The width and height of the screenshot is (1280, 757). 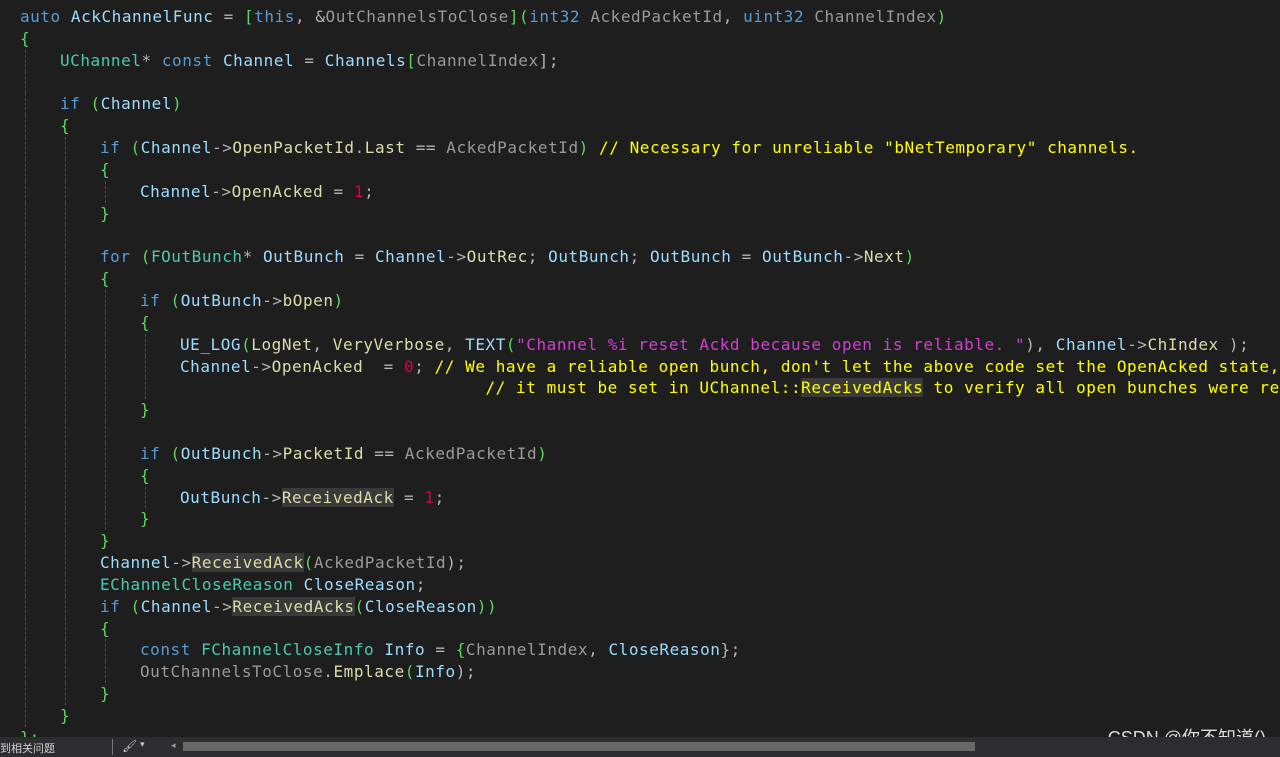 I want to click on code-token: ., so click(x=328, y=672).